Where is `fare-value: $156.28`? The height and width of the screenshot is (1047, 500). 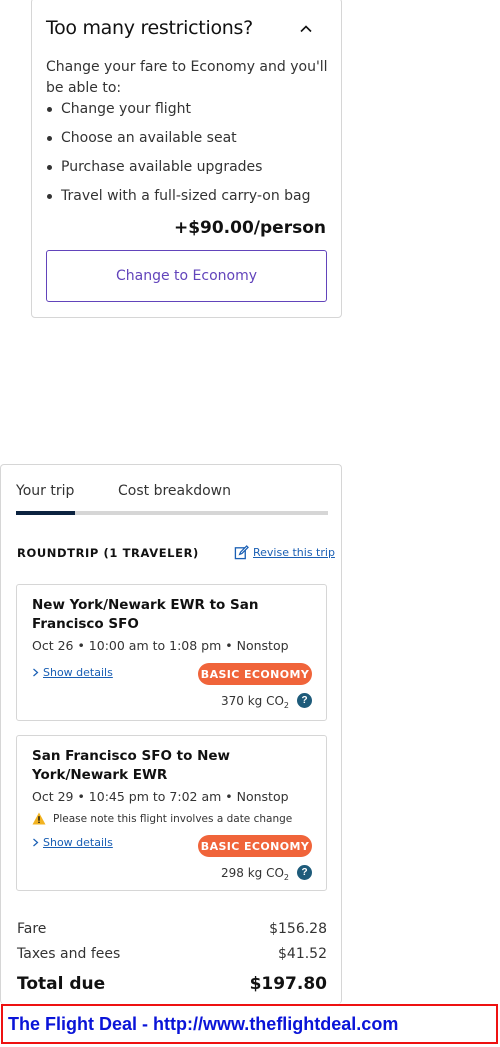 fare-value: $156.28 is located at coordinates (298, 929).